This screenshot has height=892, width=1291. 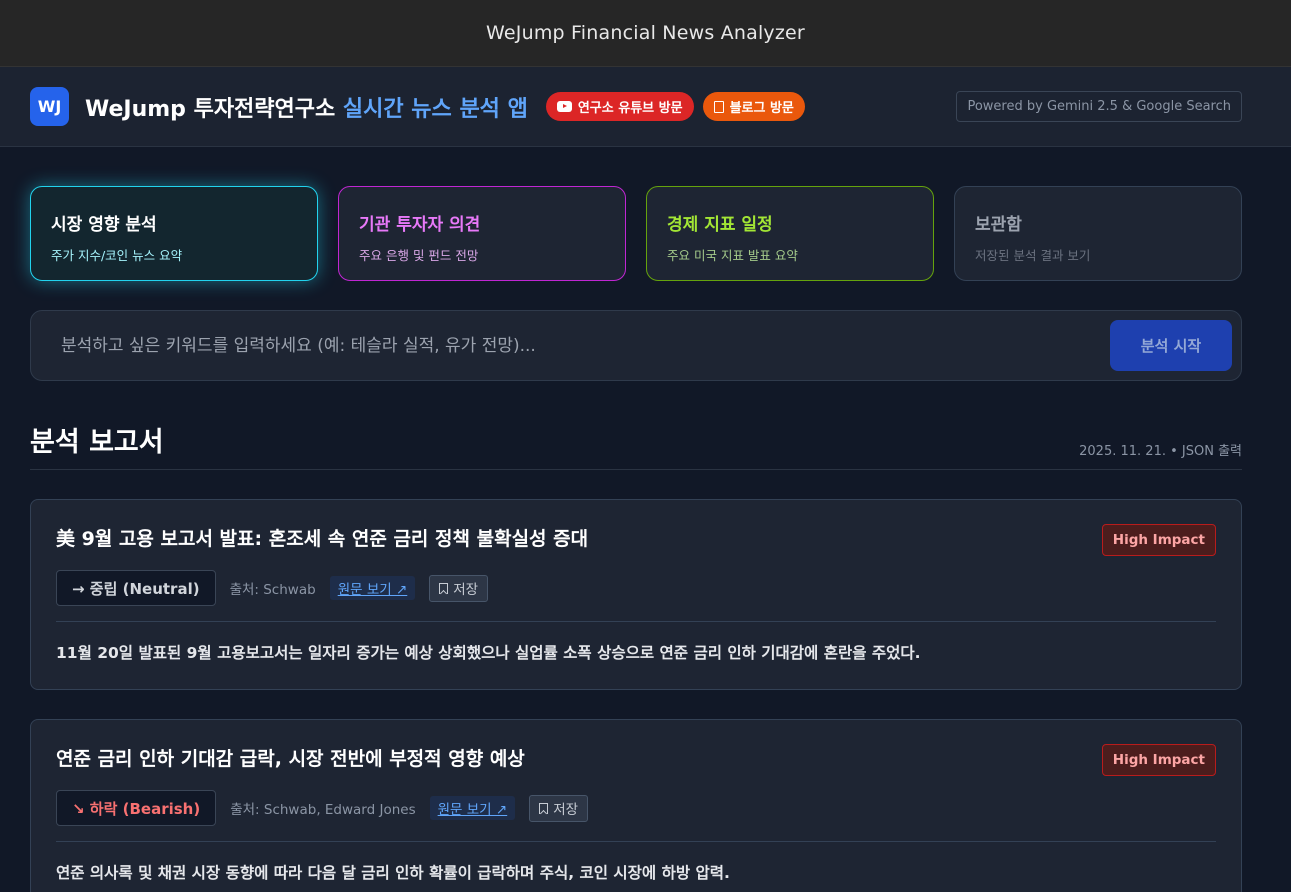 I want to click on card-title: 기관 투자자 의견, so click(x=420, y=225).